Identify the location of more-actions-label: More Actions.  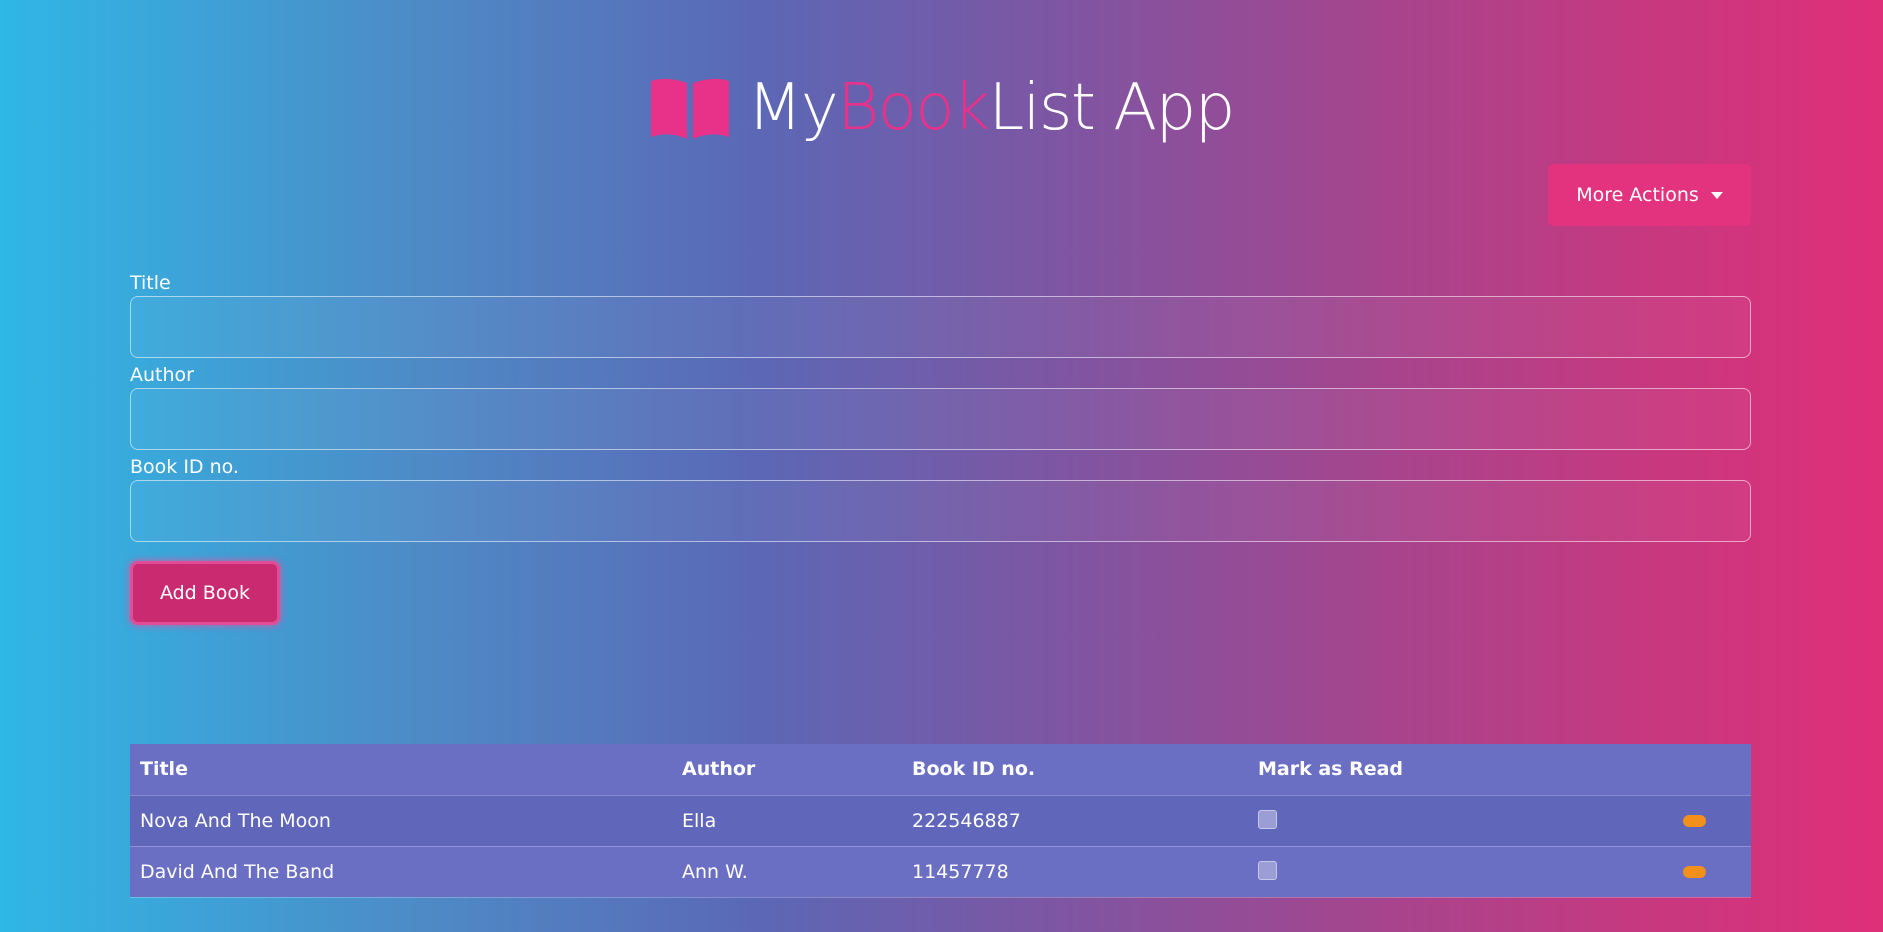
(1637, 195).